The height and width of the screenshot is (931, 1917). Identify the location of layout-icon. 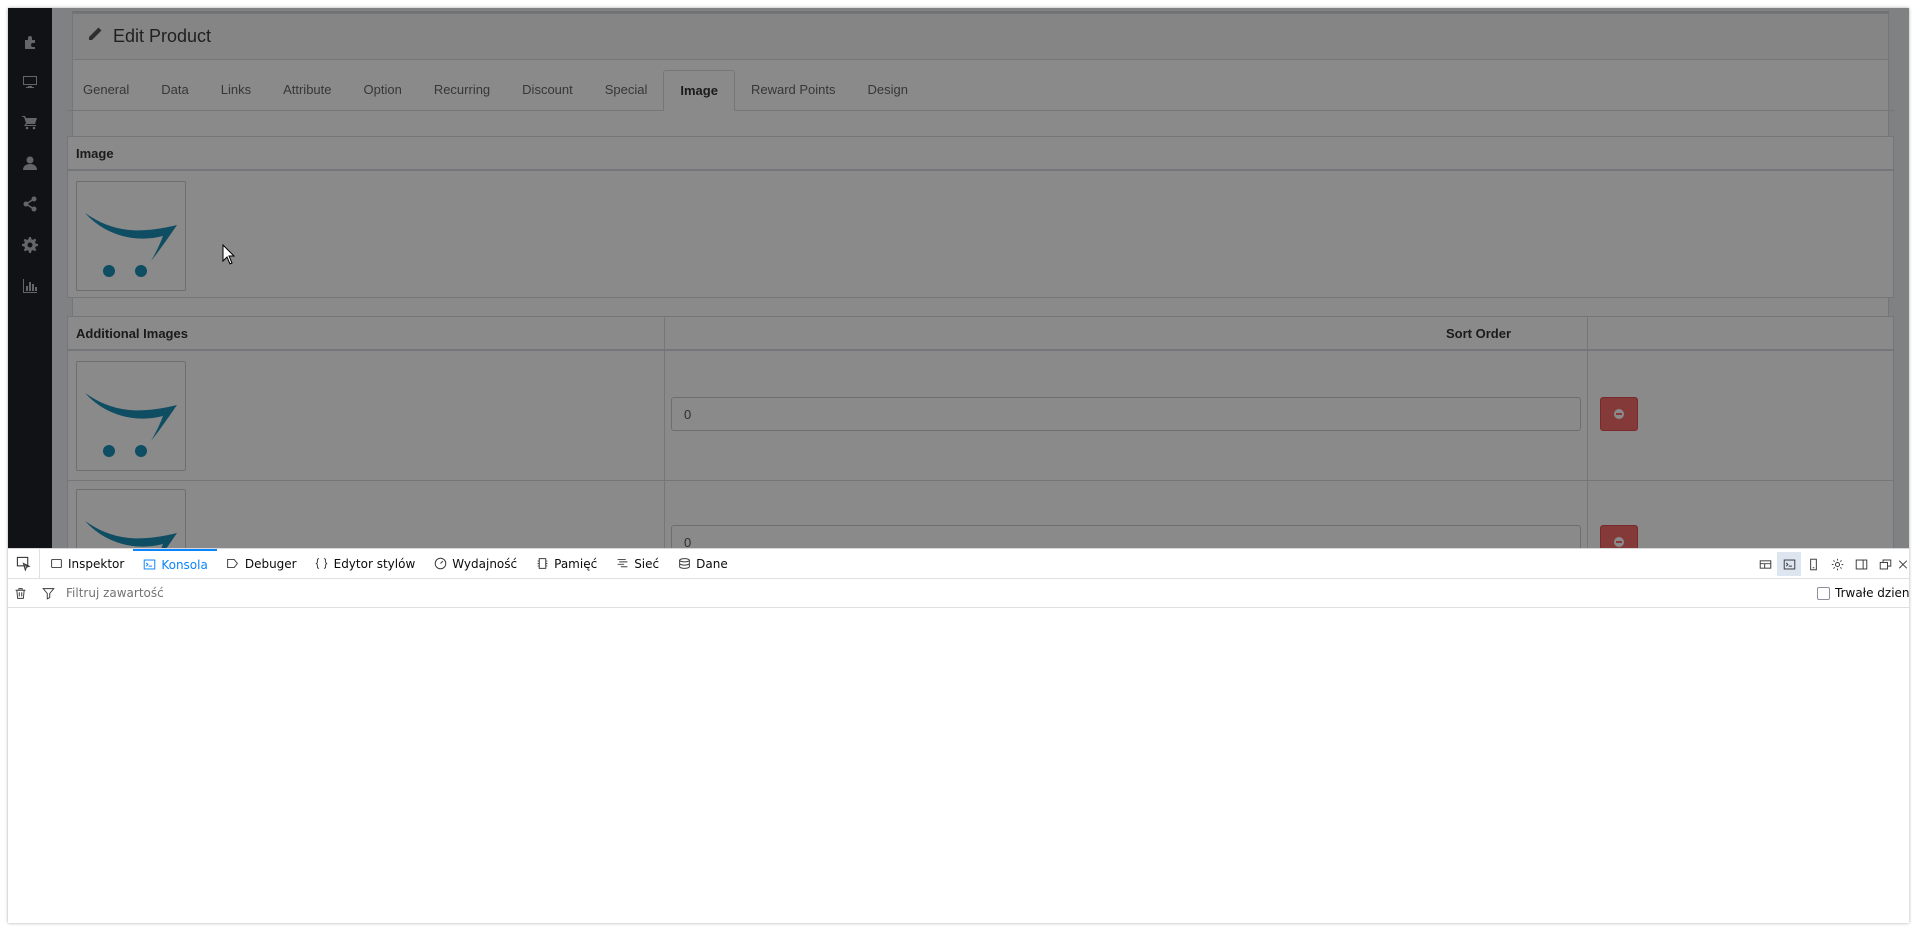
(1765, 564).